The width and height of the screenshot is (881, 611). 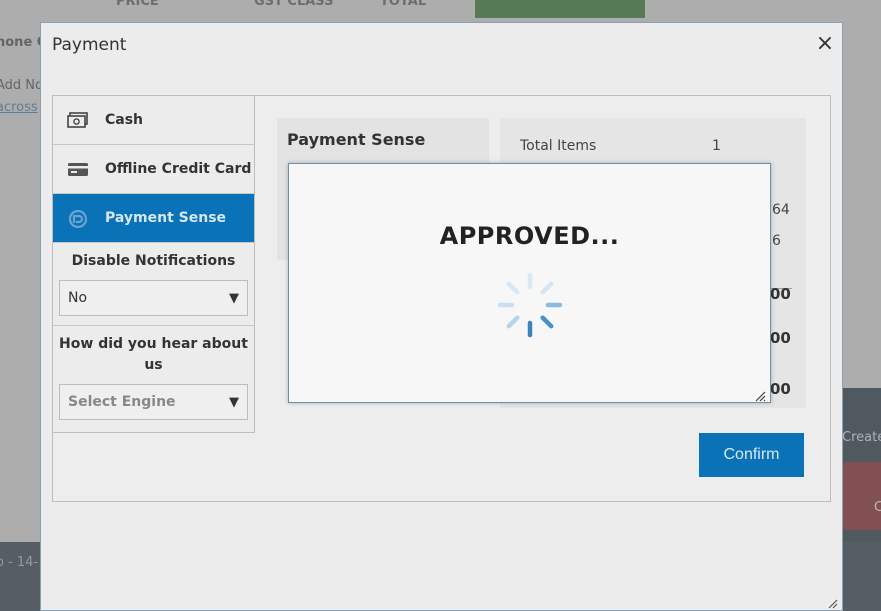 What do you see at coordinates (780, 338) in the screenshot?
I see `summary-amount-2: 00` at bounding box center [780, 338].